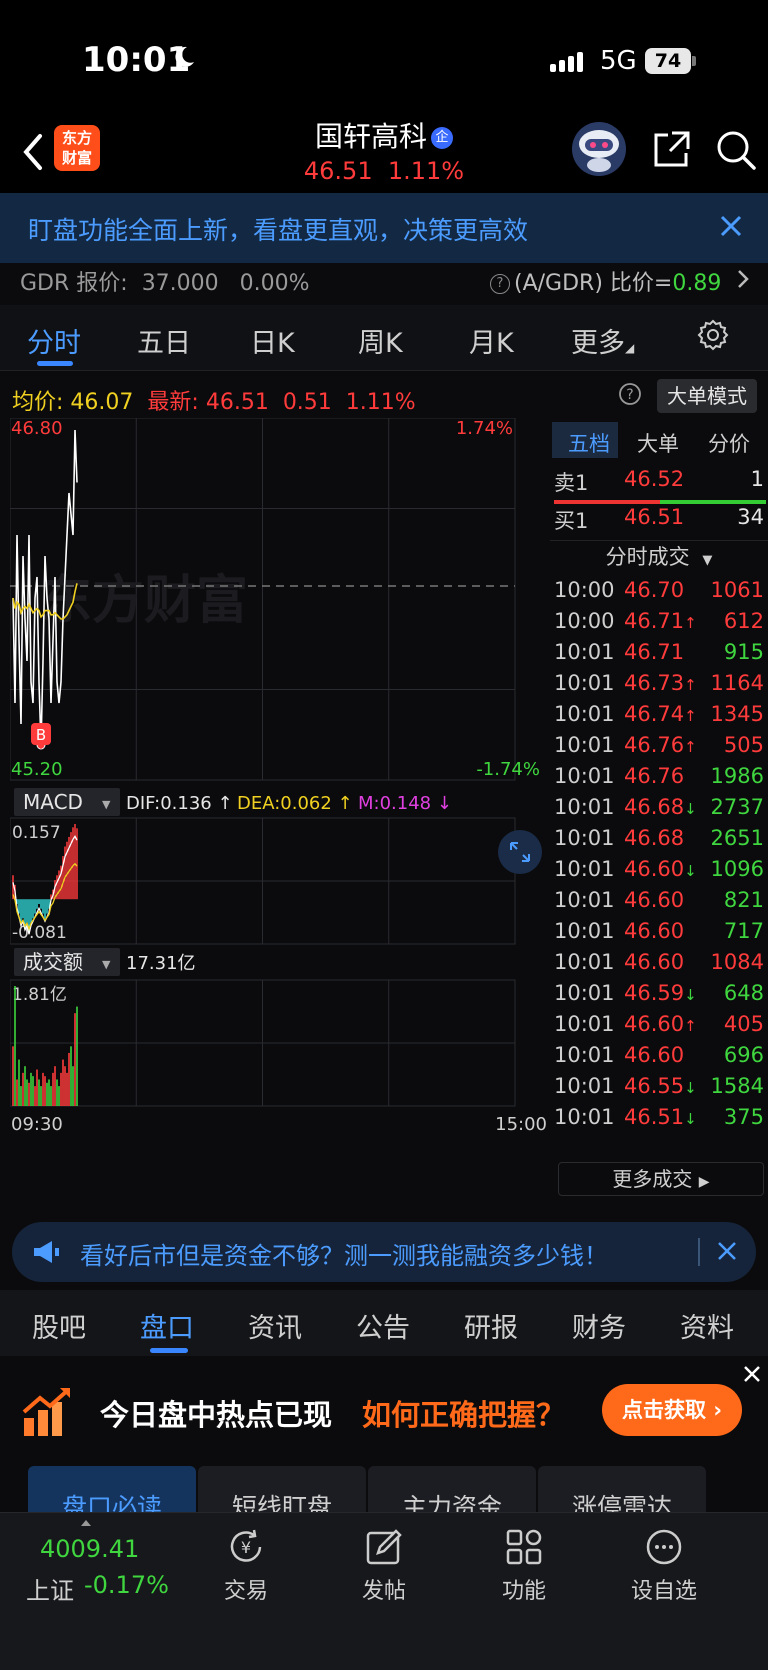 Image resolution: width=768 pixels, height=1670 pixels. Describe the element at coordinates (663, 1591) in the screenshot. I see `nav-add-watchlist-label: 设自选` at that location.